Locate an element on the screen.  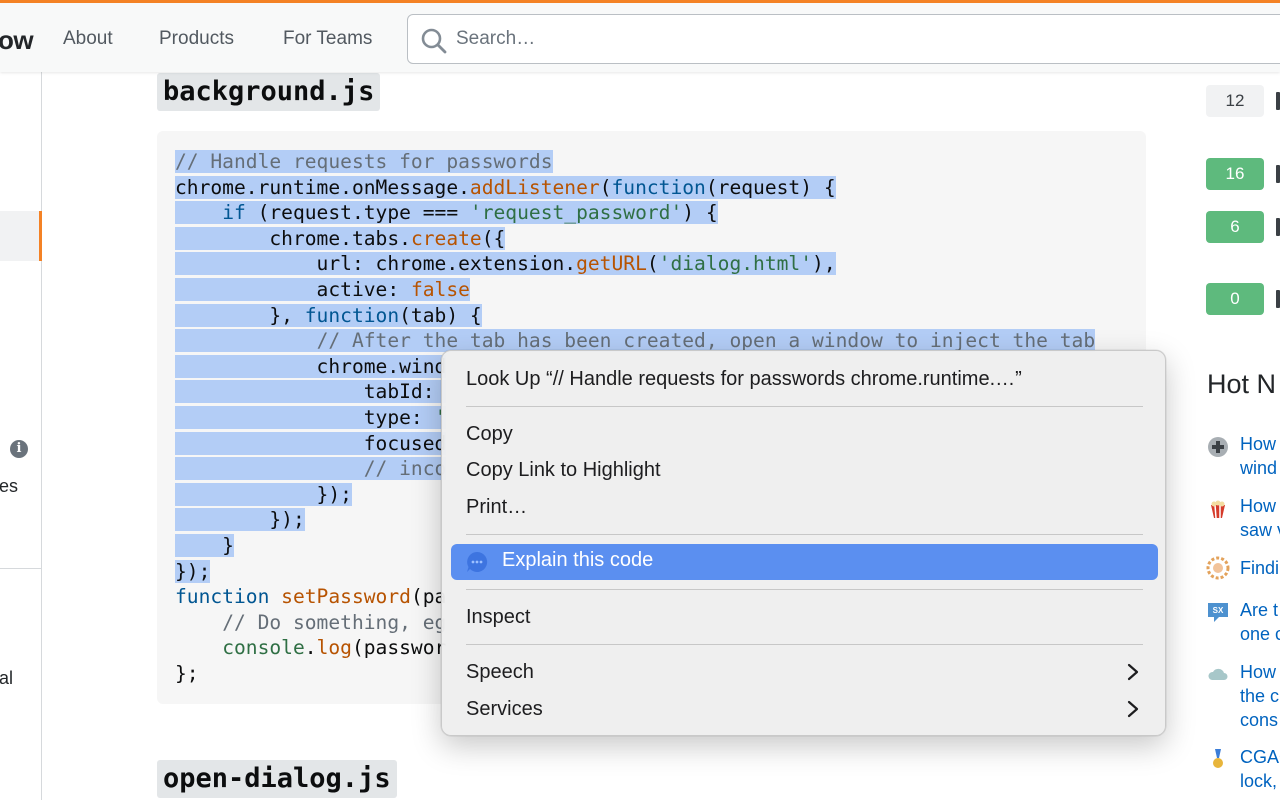
menu-item-copy-link-to-highlight: Copy Link to Highlight is located at coordinates (563, 470).